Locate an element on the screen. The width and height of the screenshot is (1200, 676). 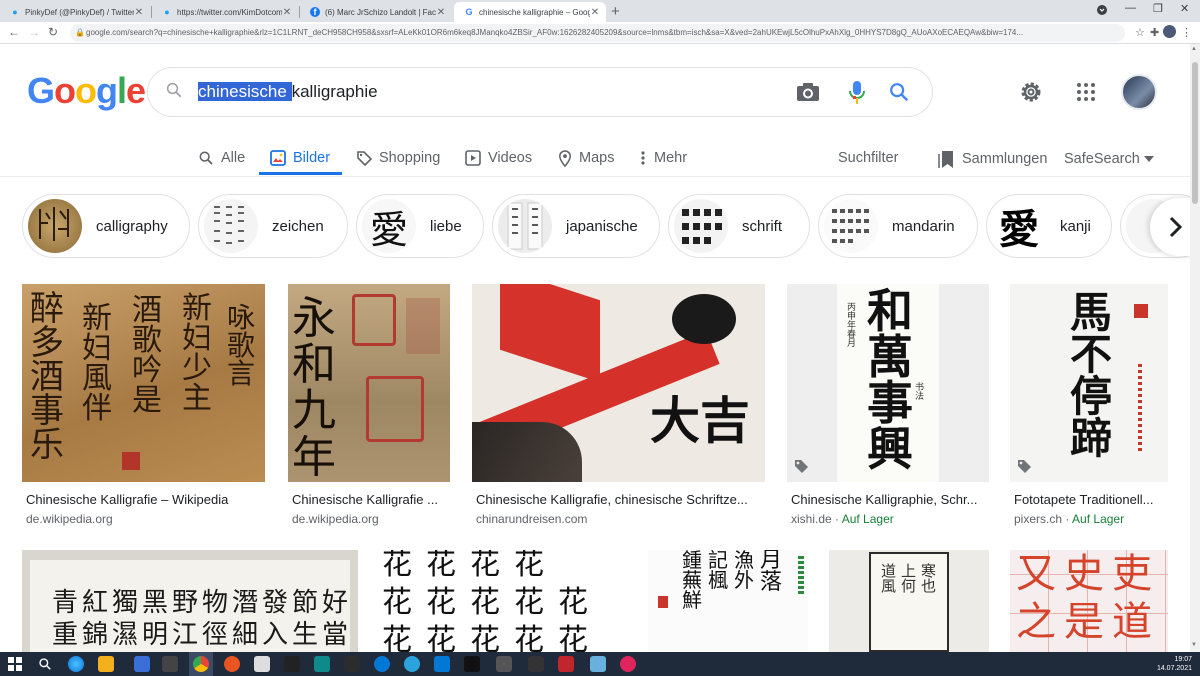
chip-liebe: 愛 liebe is located at coordinates (420, 226).